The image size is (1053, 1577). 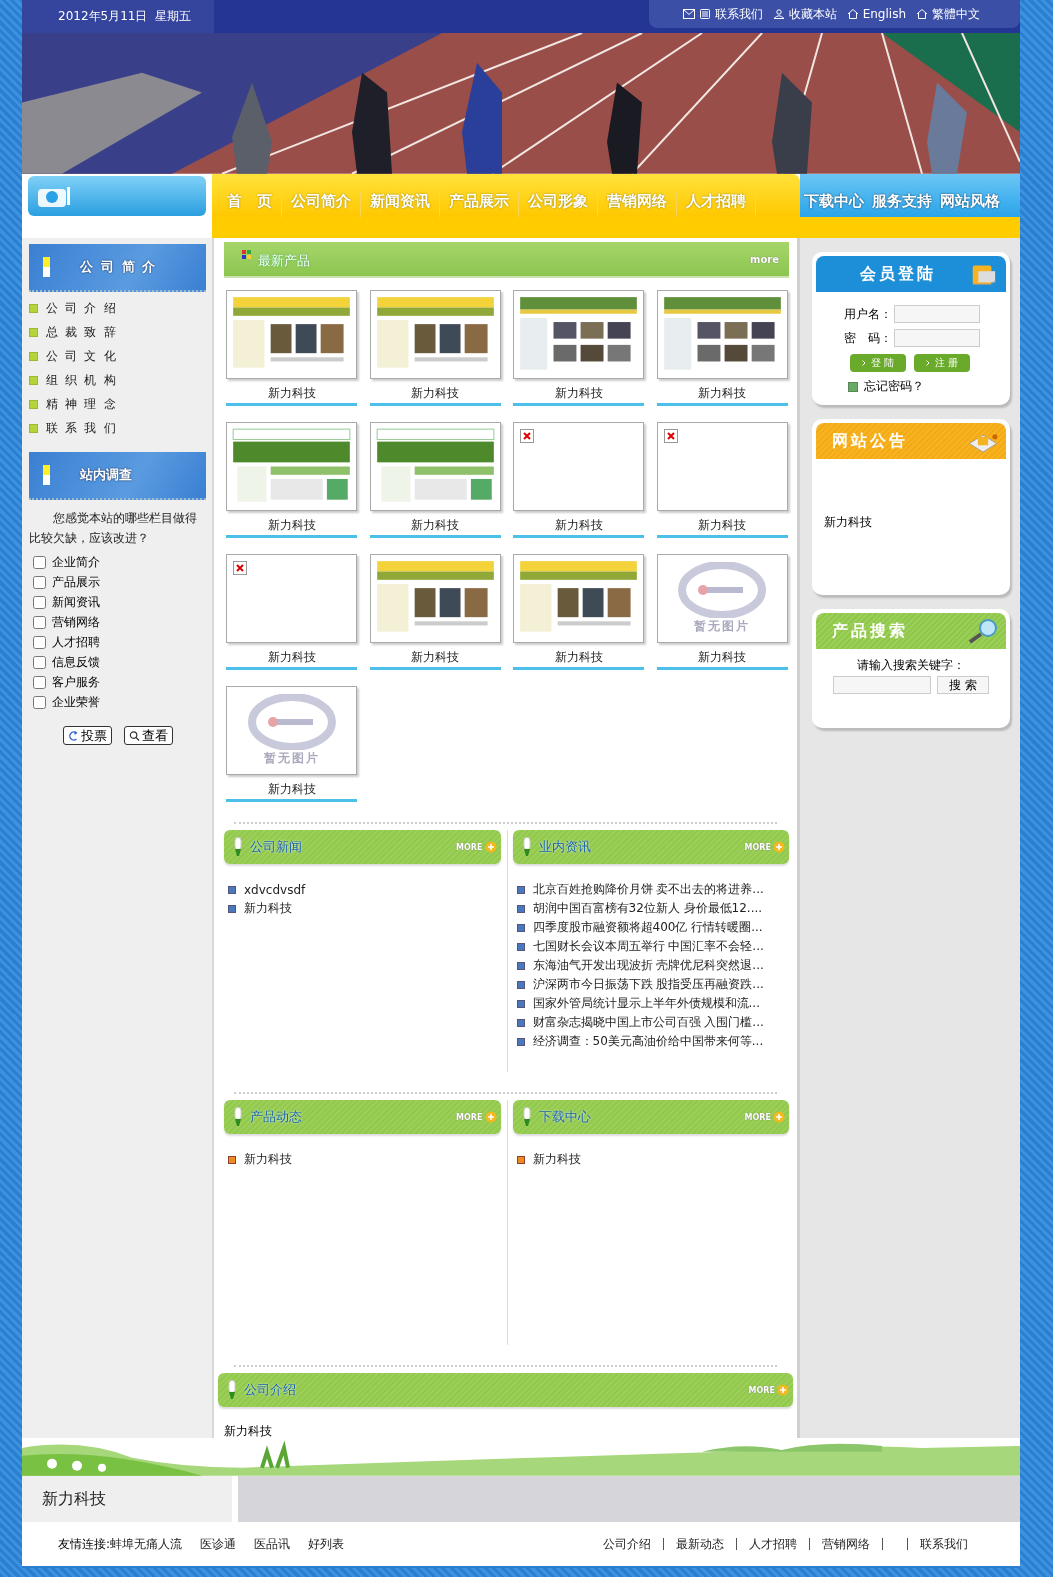 I want to click on top-link: English, so click(x=884, y=14).